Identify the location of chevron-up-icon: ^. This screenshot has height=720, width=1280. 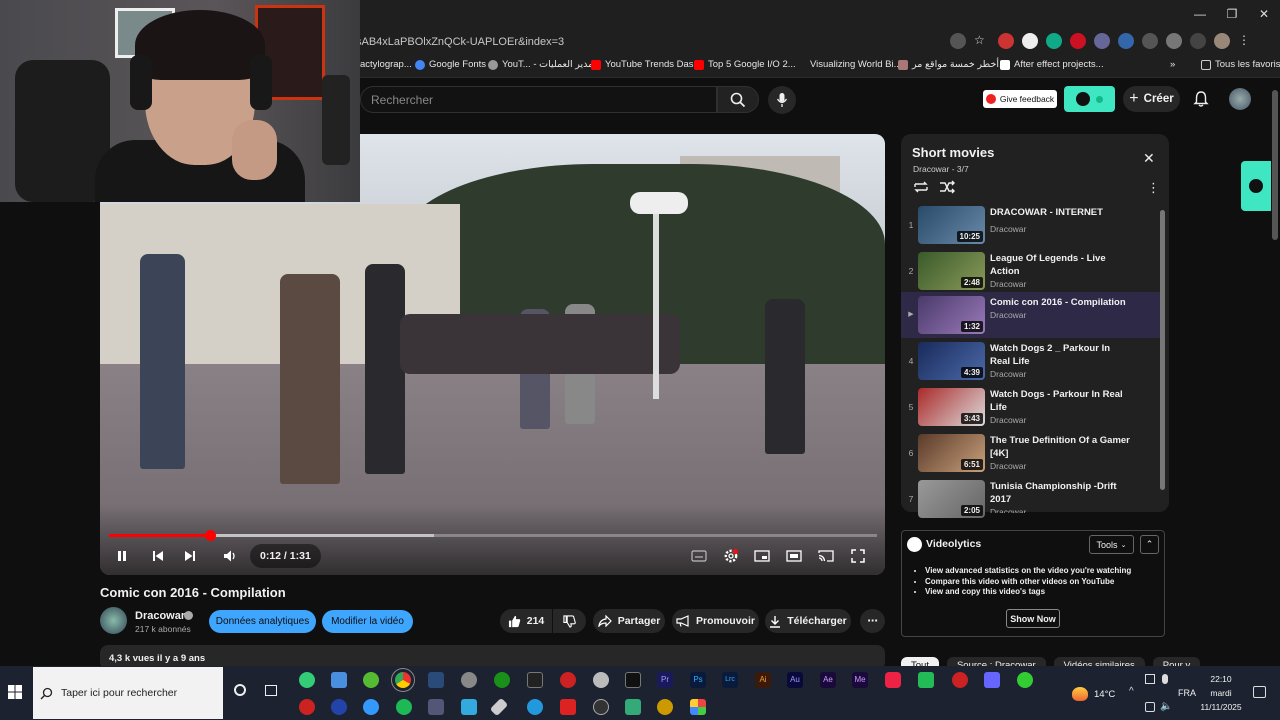
(1131, 691).